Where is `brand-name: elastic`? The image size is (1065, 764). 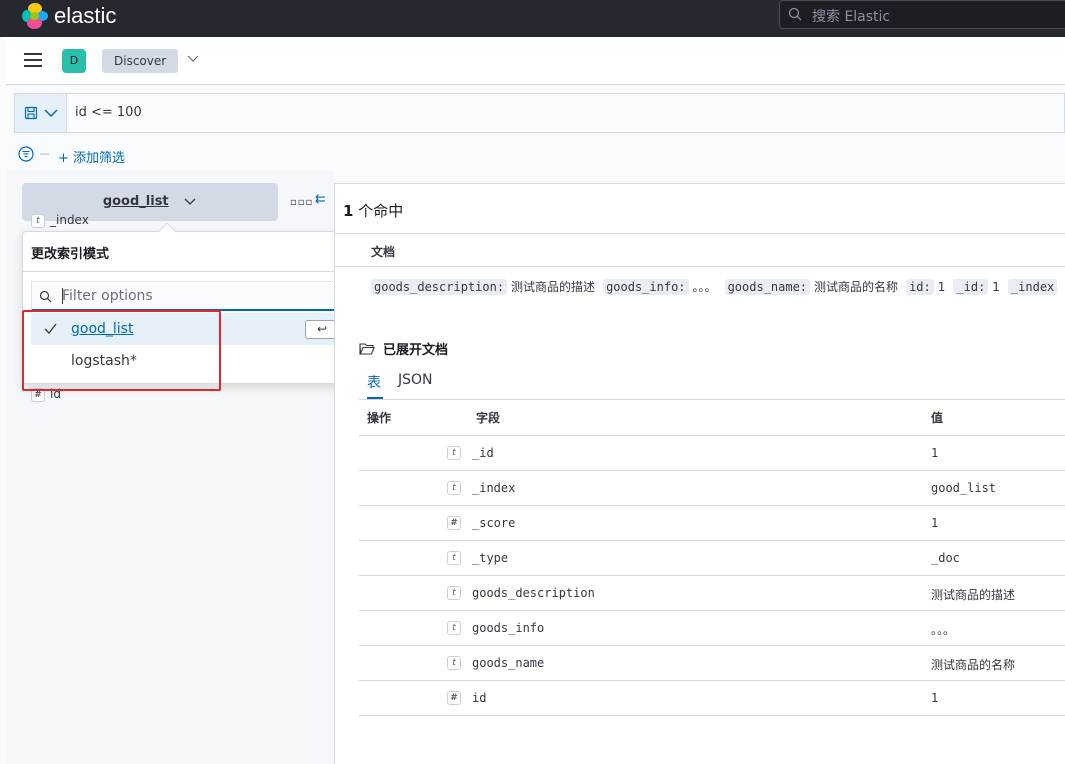 brand-name: elastic is located at coordinates (85, 15).